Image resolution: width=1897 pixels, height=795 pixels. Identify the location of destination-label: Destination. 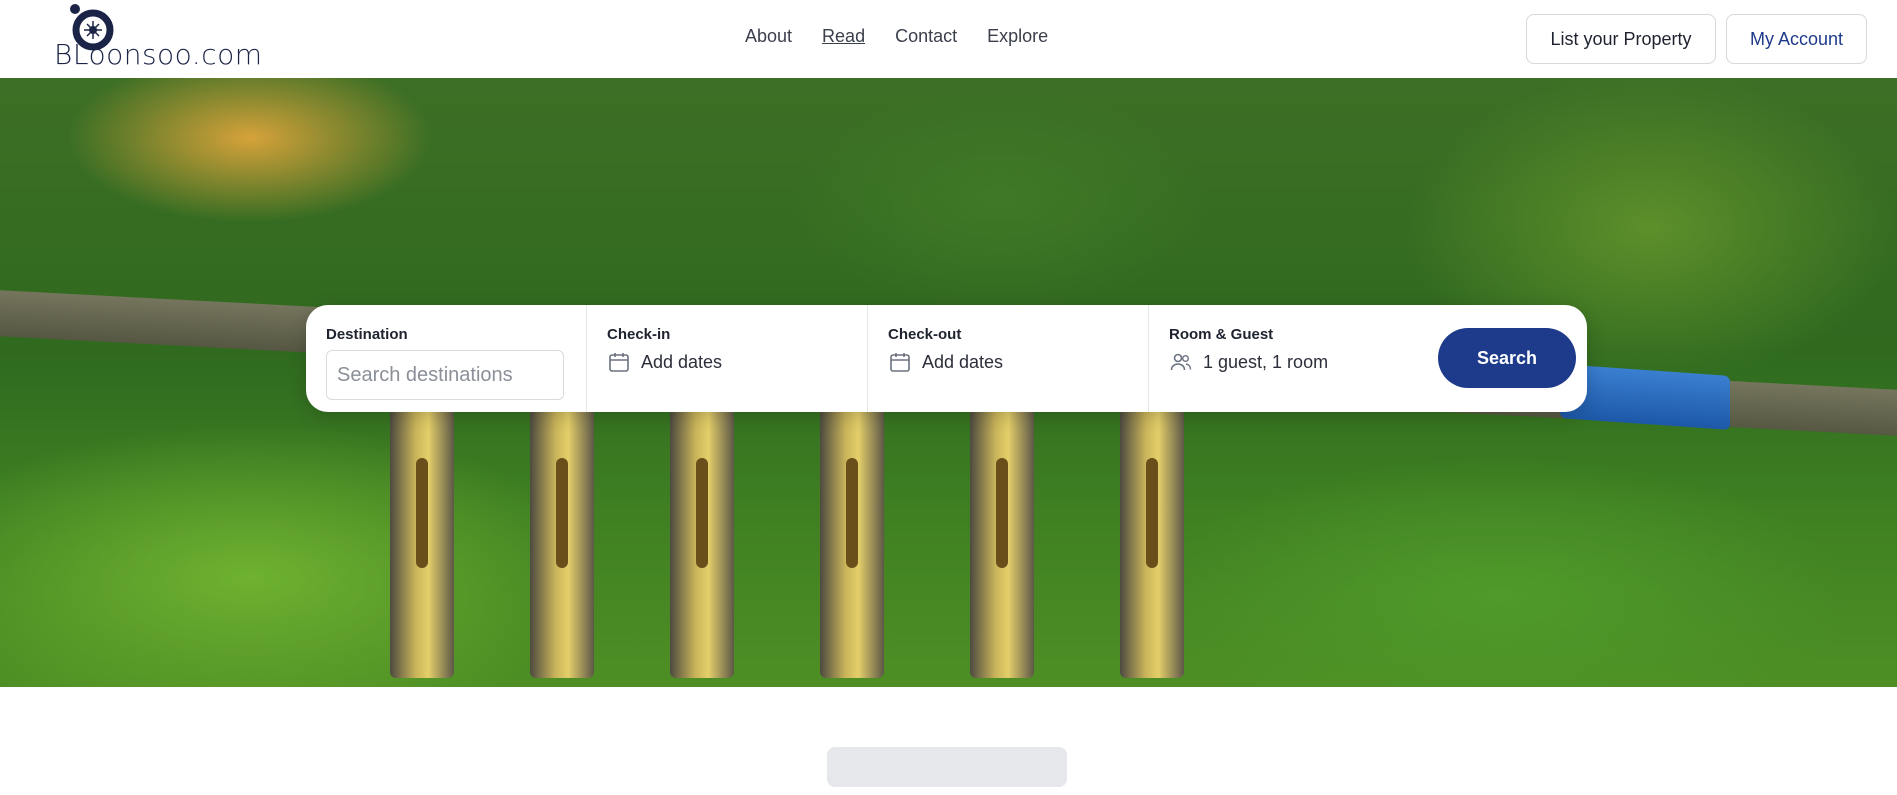
(367, 334).